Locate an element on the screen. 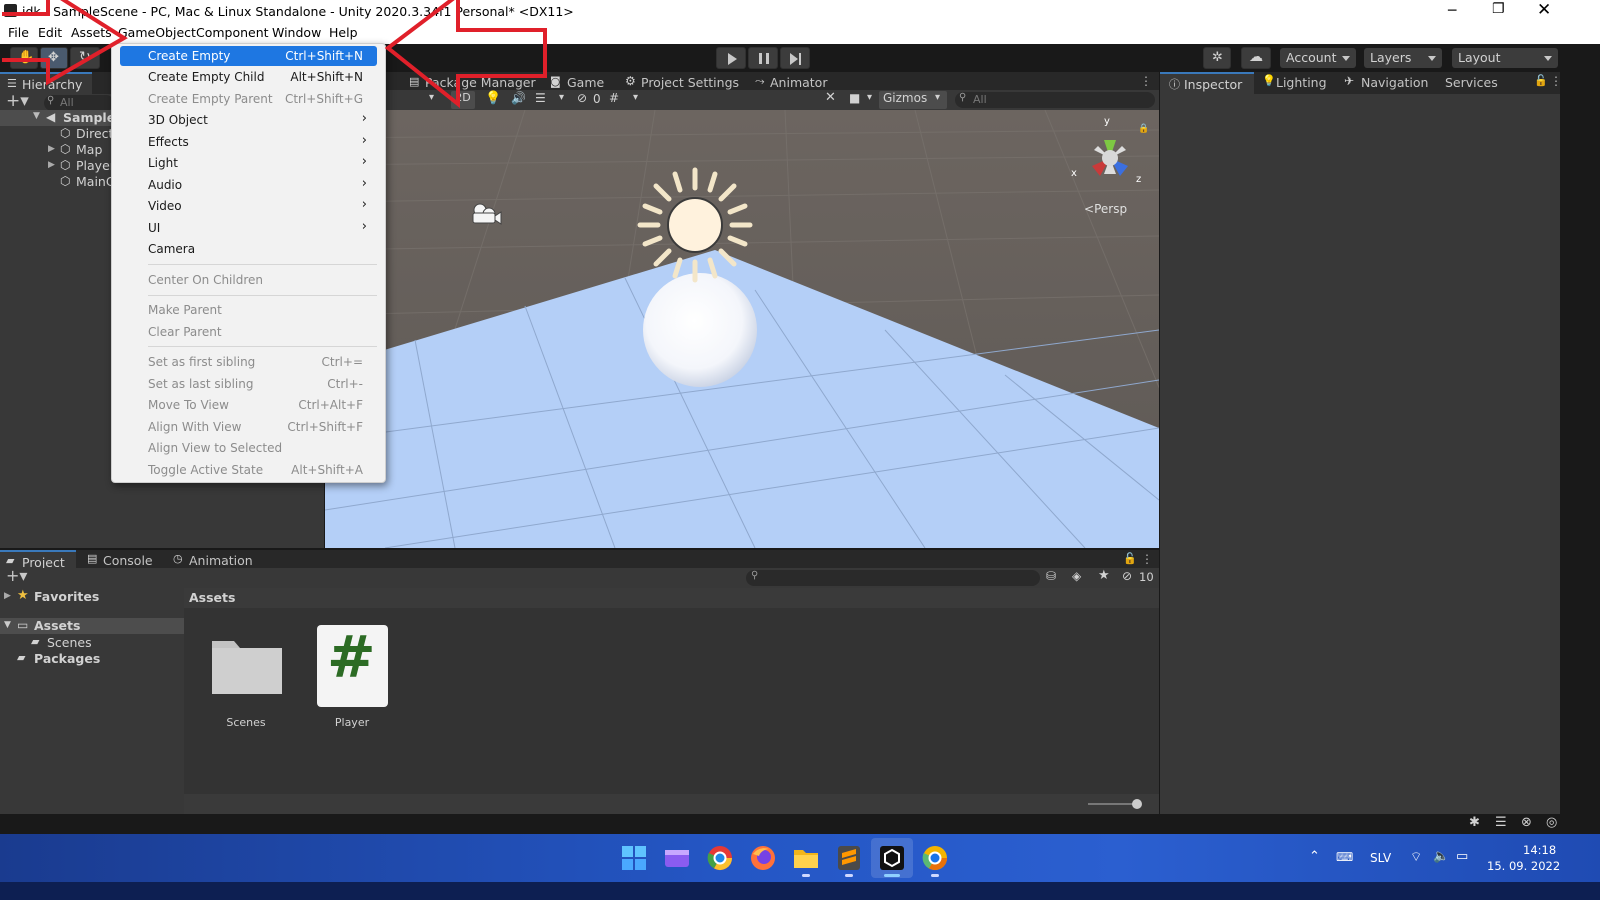 This screenshot has height=900, width=1600. menu-item-create-empty: Create Empty Ctrl+Shift+N is located at coordinates (248, 56).